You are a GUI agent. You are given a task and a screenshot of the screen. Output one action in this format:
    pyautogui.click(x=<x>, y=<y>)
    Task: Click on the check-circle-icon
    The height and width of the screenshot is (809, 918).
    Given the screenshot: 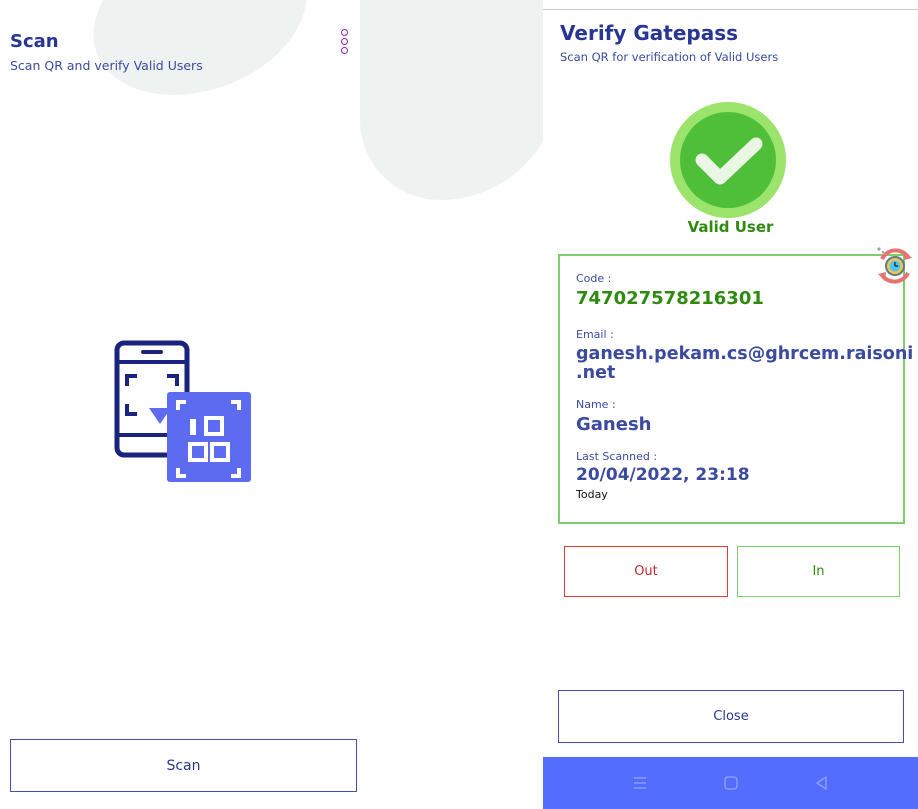 What is the action you would take?
    pyautogui.click(x=728, y=160)
    